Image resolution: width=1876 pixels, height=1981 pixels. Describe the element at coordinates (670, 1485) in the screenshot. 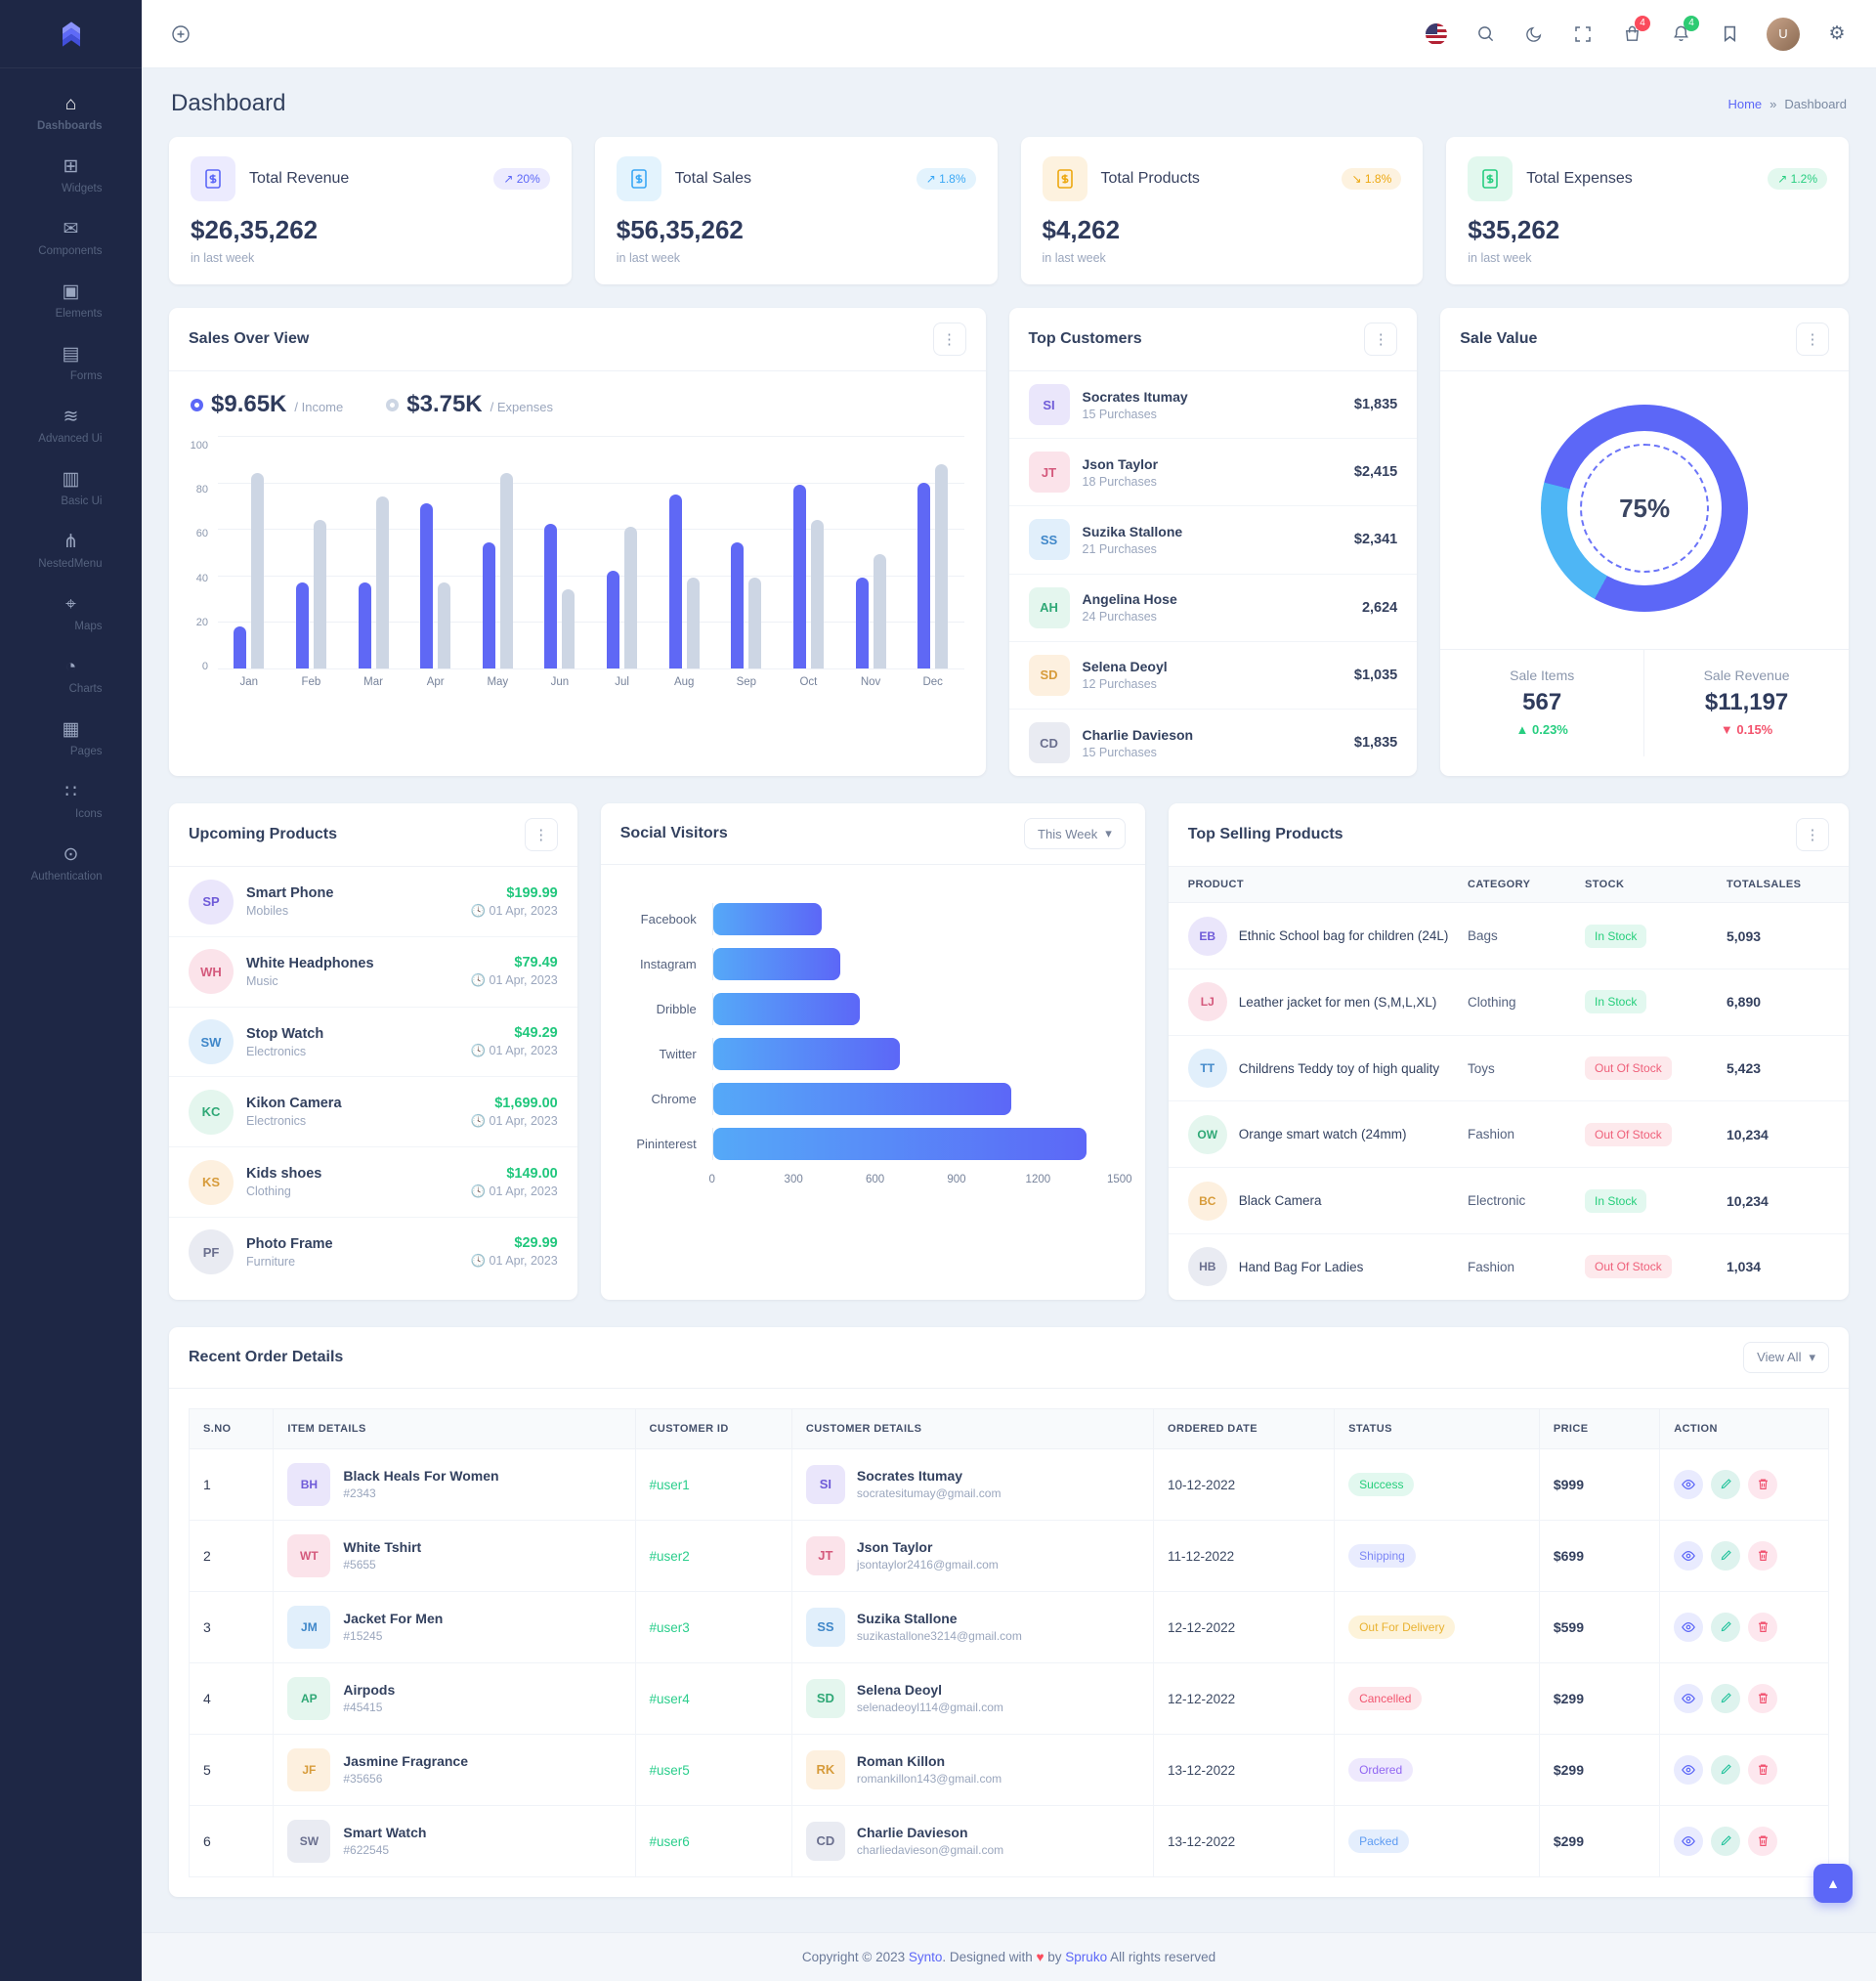

I see `customer-id-link: #user1` at that location.